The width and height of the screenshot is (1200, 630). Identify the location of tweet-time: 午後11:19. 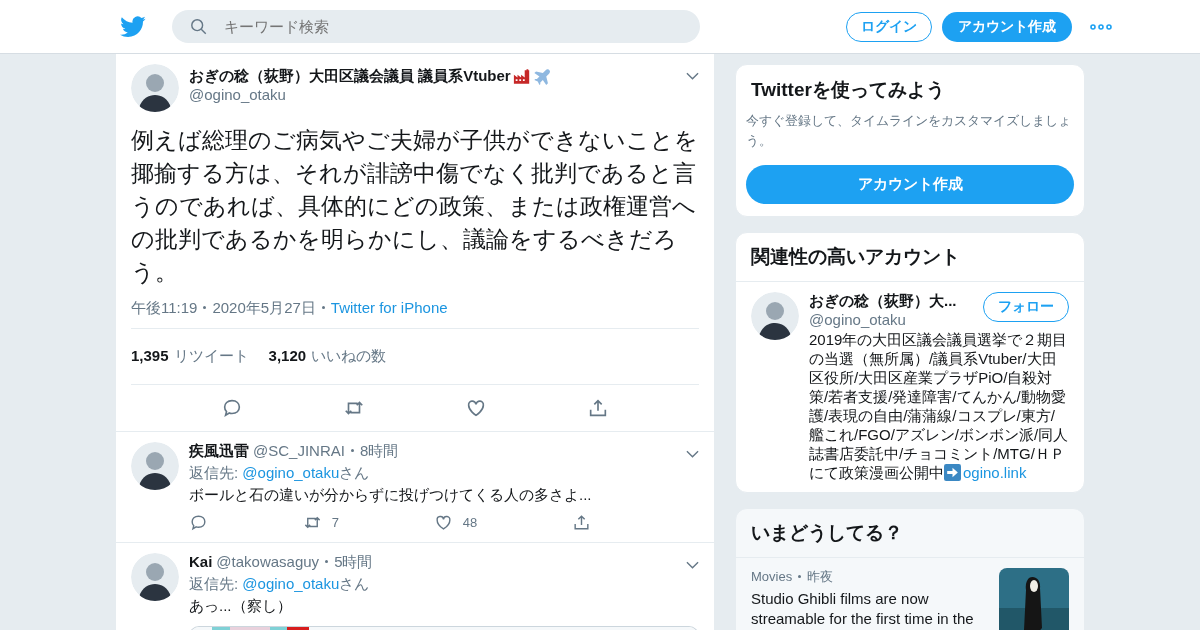
(164, 307).